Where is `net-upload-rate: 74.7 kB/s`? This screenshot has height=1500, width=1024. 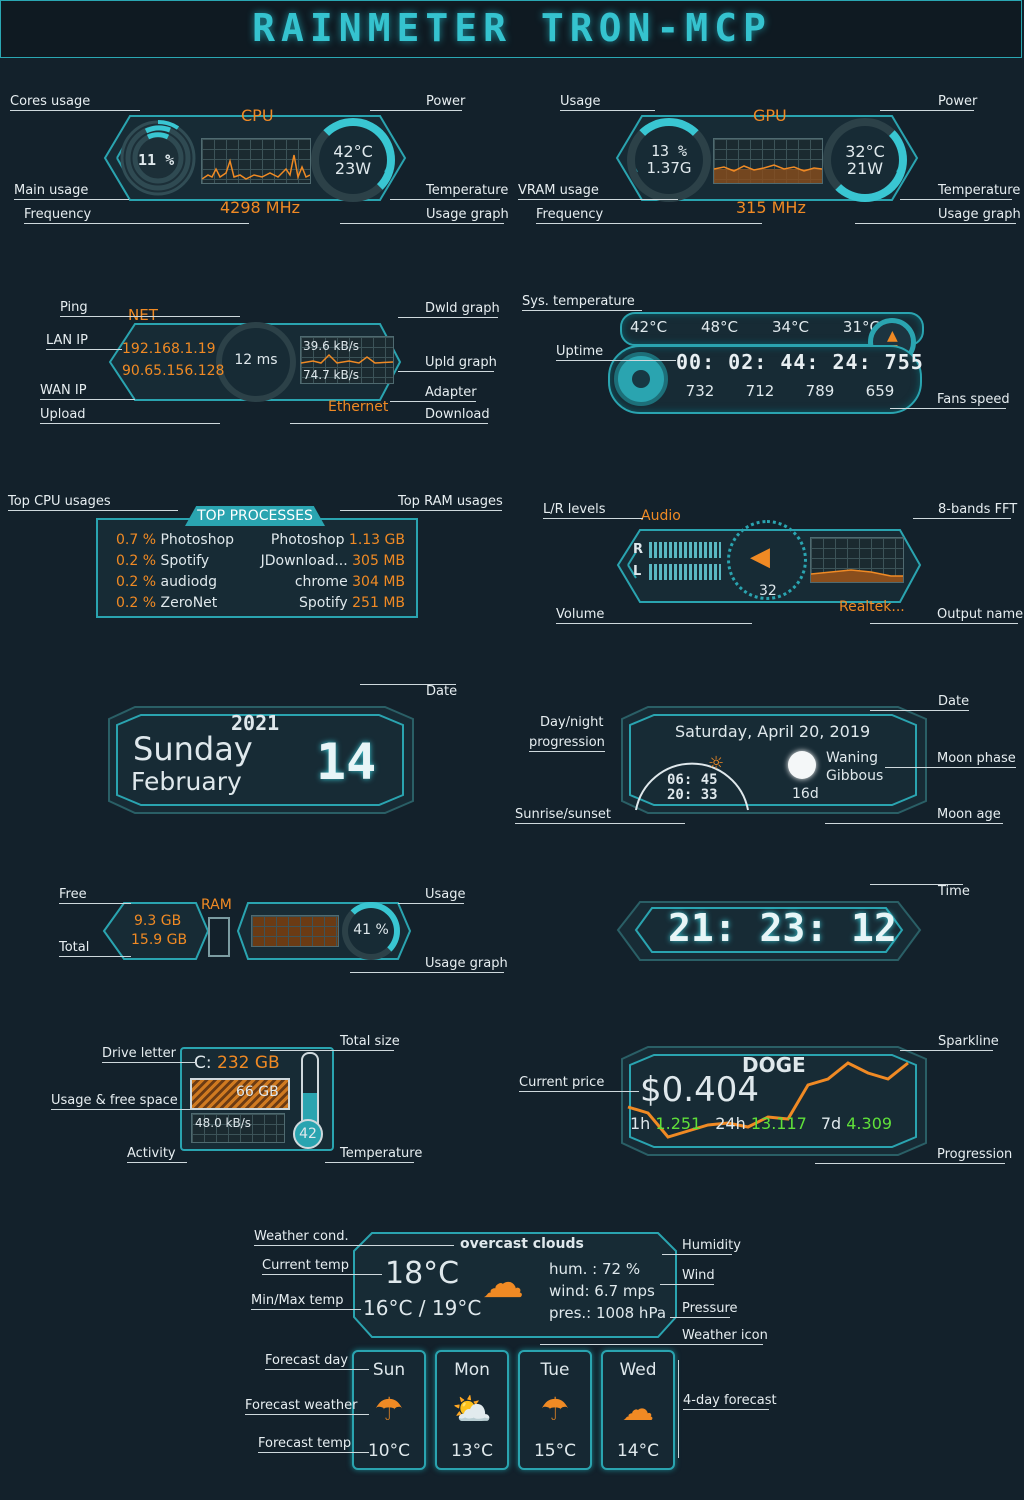
net-upload-rate: 74.7 kB/s is located at coordinates (331, 375).